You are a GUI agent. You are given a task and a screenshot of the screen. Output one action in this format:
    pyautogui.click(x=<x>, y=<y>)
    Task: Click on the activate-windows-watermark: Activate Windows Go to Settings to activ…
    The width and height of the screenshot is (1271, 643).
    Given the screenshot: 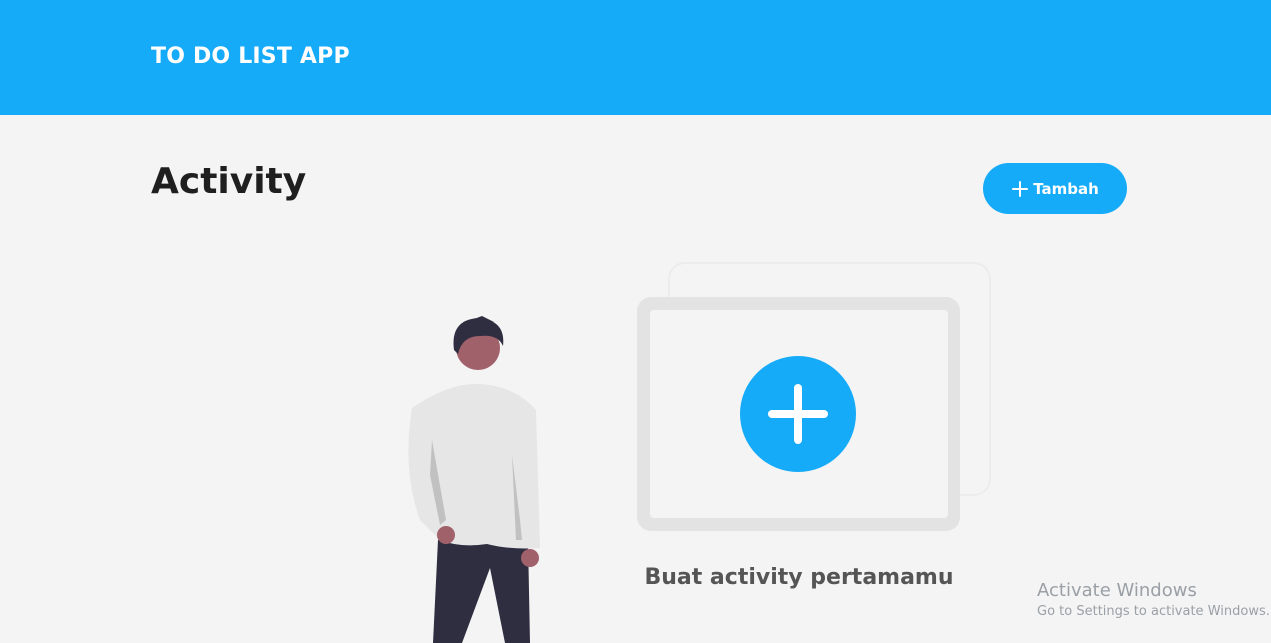 What is the action you would take?
    pyautogui.click(x=1153, y=599)
    